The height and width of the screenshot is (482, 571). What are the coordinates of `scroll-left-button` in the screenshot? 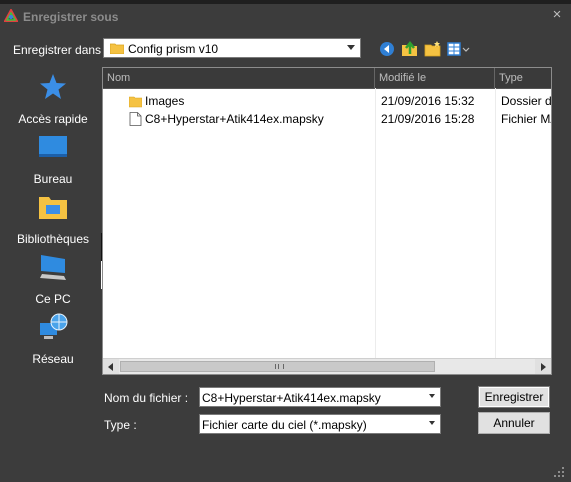 It's located at (111, 366).